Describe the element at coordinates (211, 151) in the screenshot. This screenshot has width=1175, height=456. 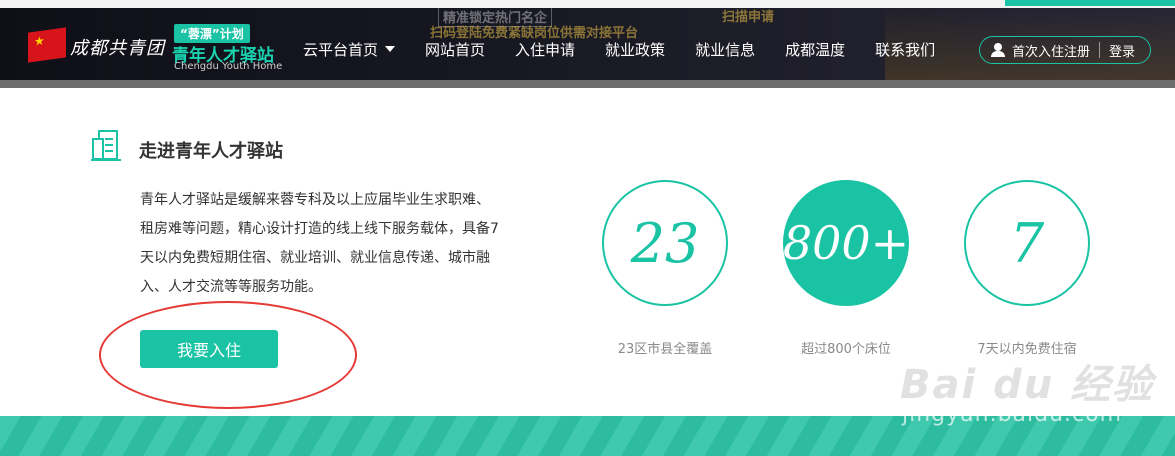
I see `section-title: 走进青年人才驿站` at that location.